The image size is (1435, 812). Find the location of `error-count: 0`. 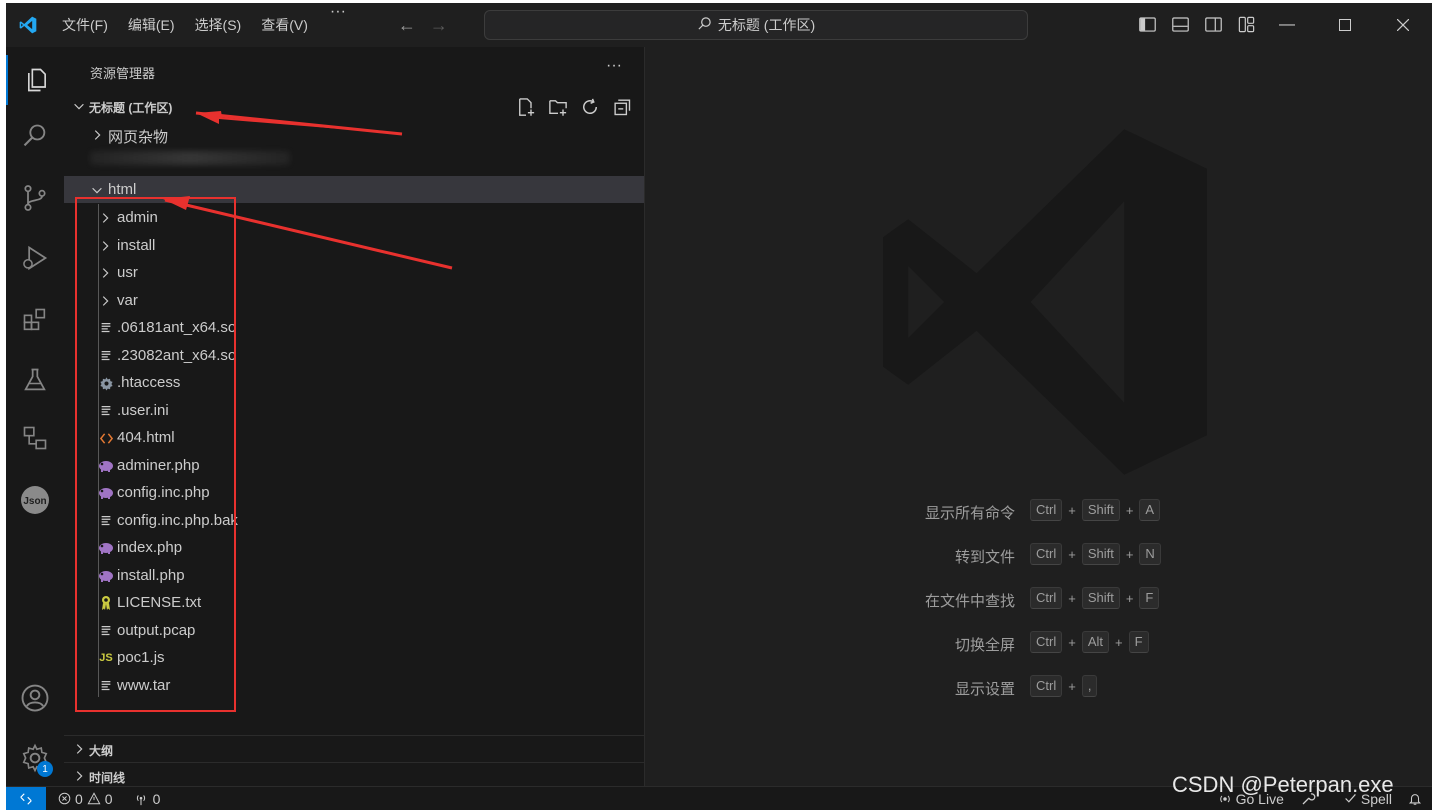

error-count: 0 is located at coordinates (79, 798).